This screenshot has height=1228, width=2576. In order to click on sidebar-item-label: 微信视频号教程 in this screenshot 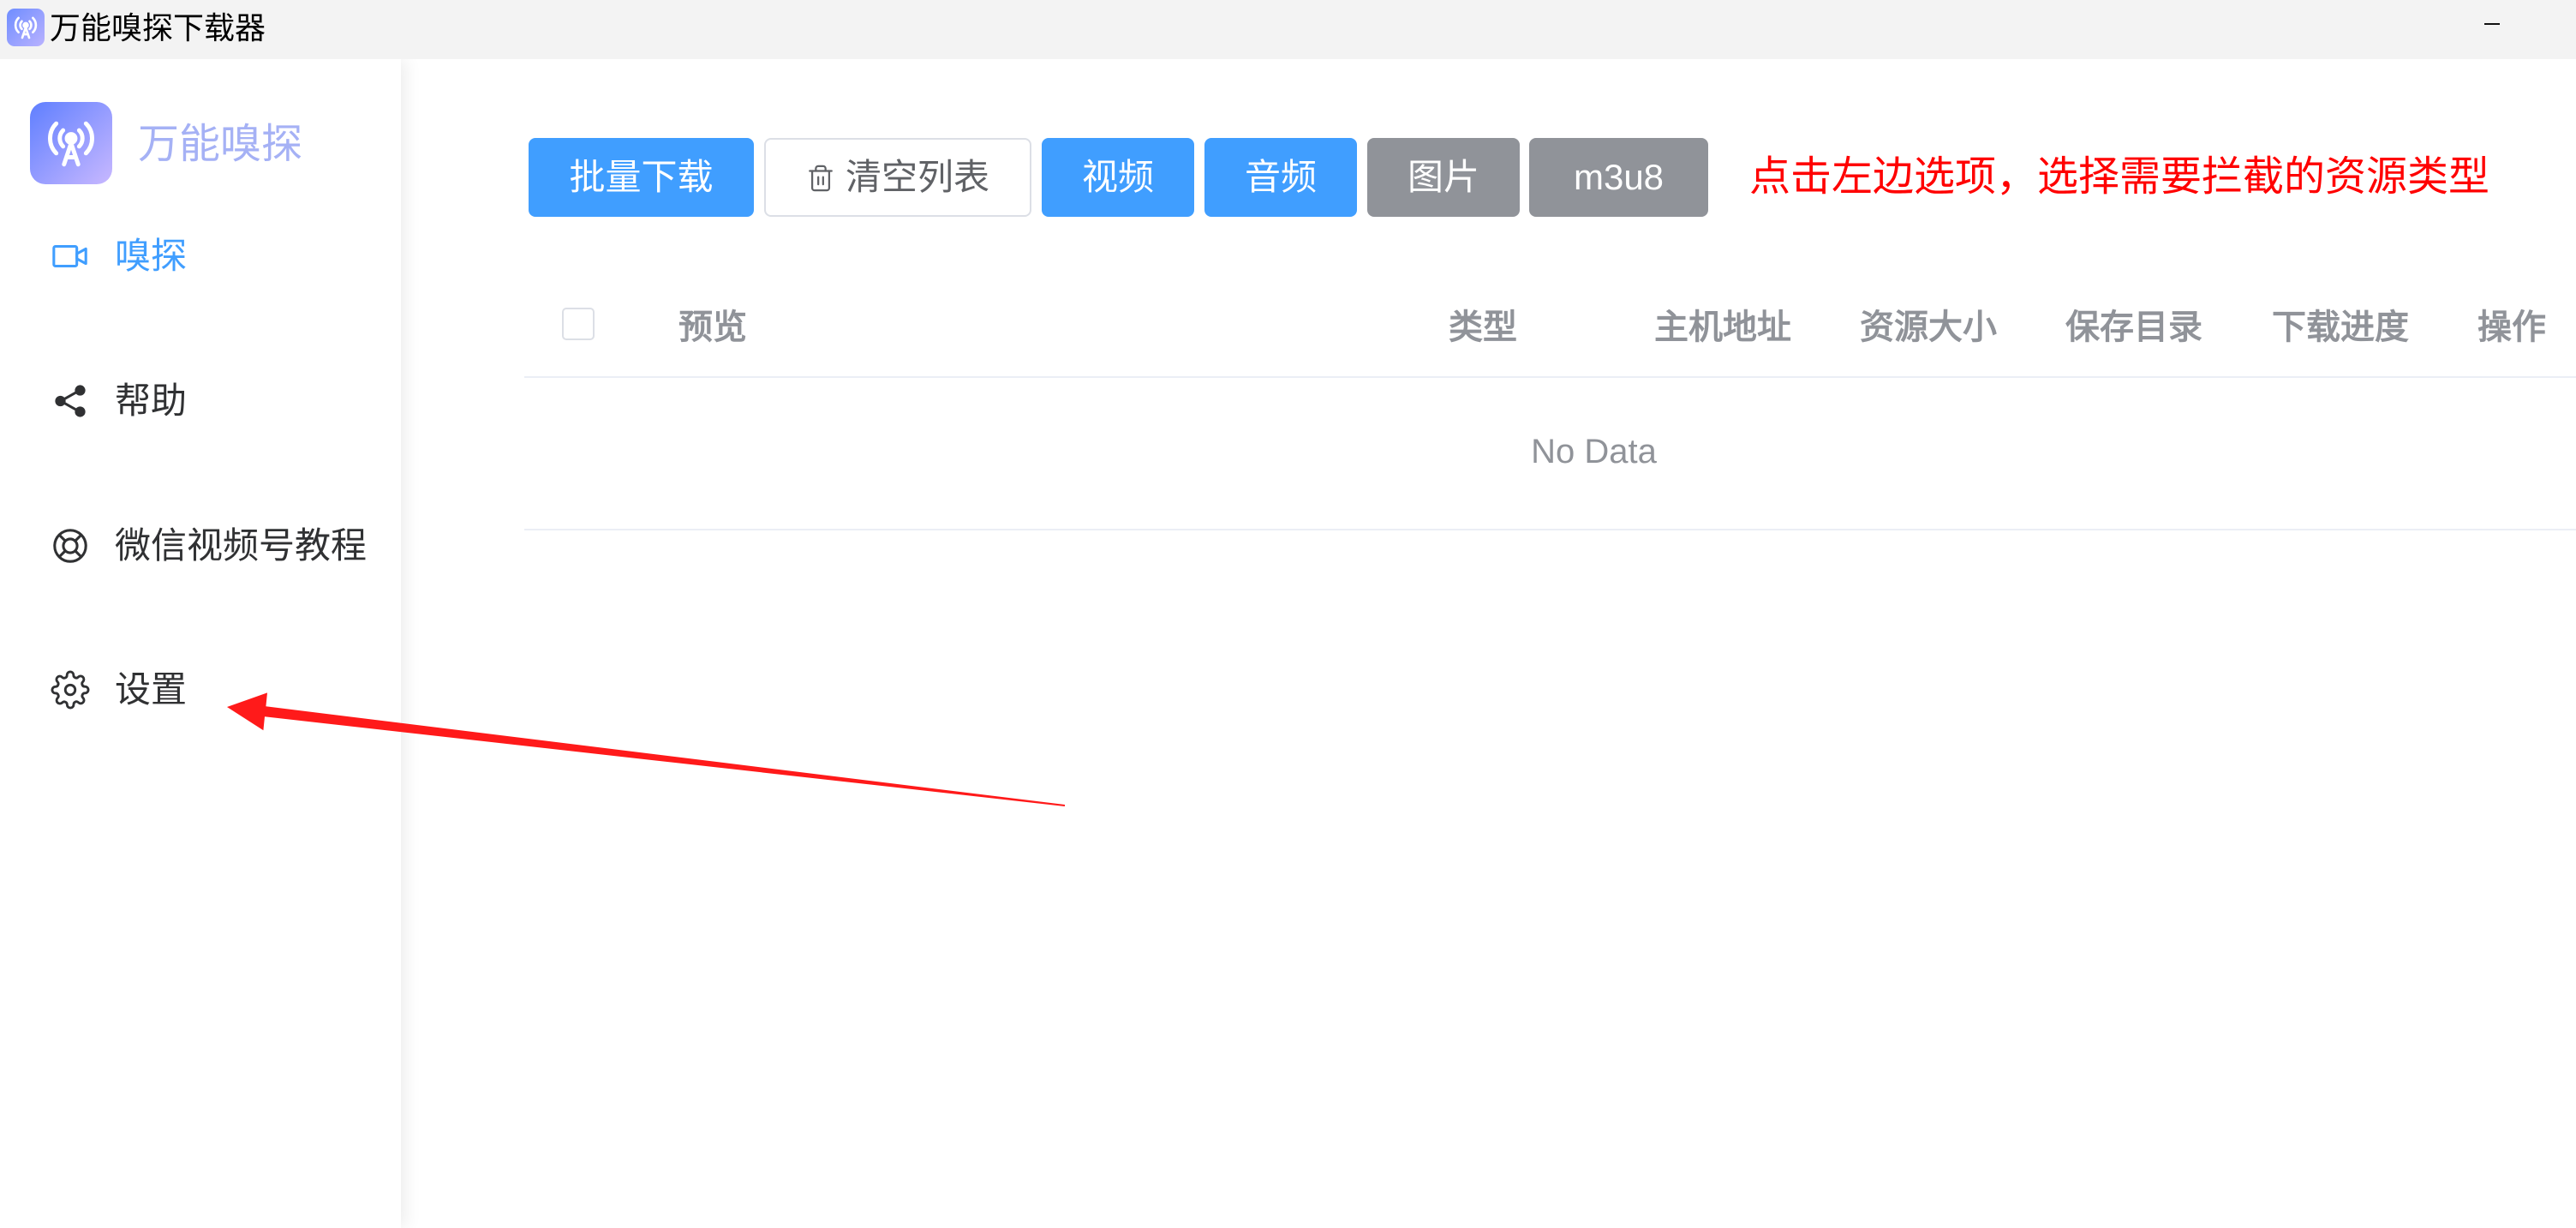, I will do `click(241, 545)`.